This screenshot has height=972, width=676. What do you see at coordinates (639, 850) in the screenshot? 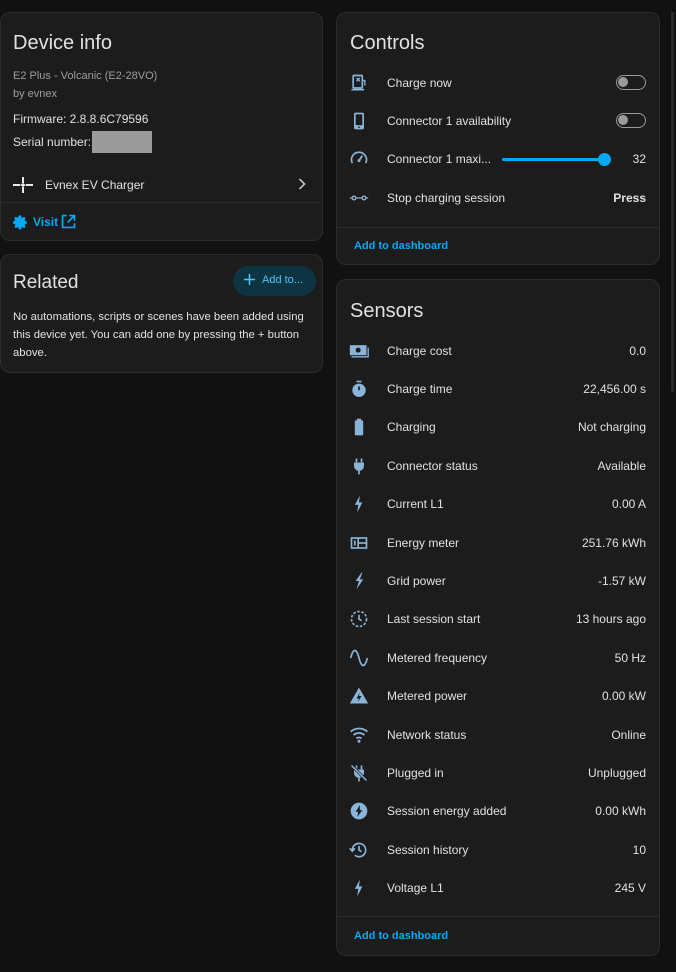
I see `sensor-value: 10` at bounding box center [639, 850].